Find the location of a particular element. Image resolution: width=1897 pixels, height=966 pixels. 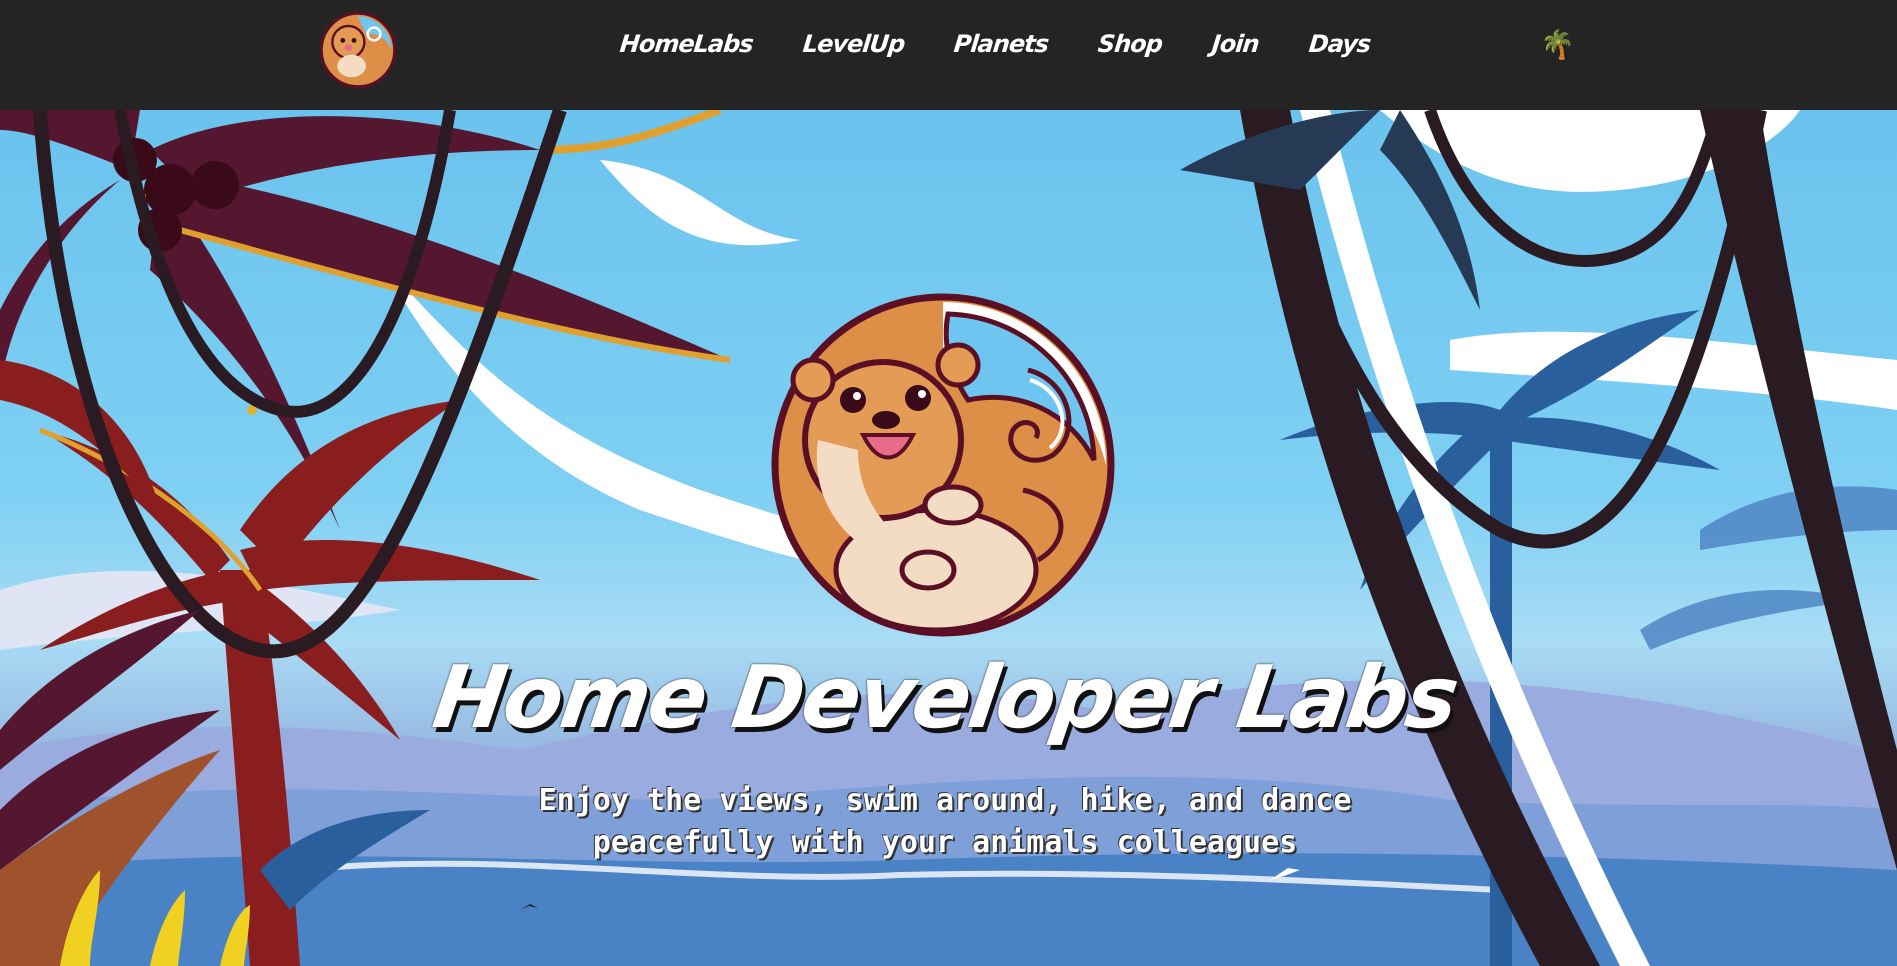

nav-link-homelabs: HomeLabs is located at coordinates (686, 44).